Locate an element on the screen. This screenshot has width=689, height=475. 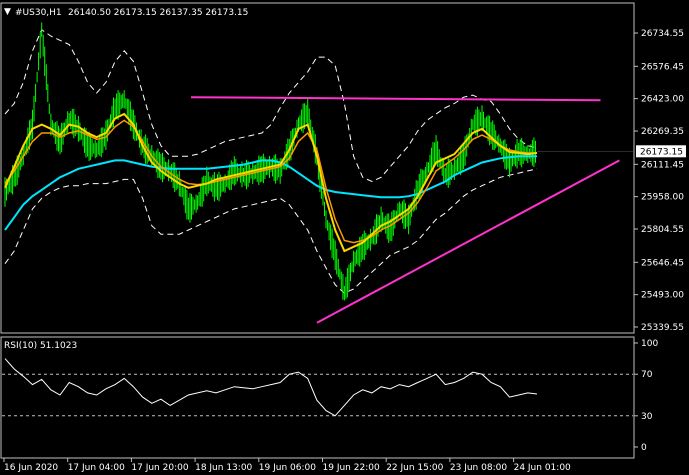
price-tick-label: 26423.00 is located at coordinates (662, 100).